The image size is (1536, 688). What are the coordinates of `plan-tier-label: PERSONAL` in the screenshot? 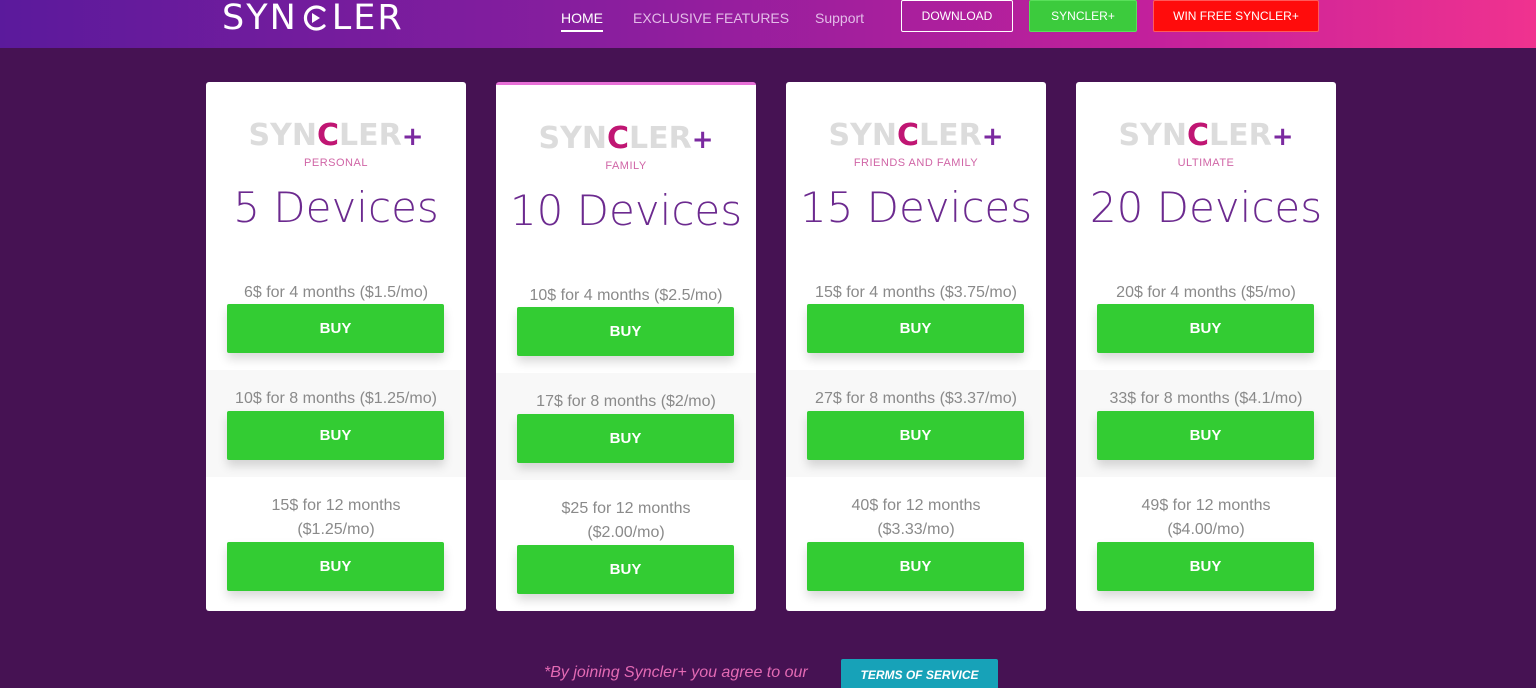 It's located at (336, 163).